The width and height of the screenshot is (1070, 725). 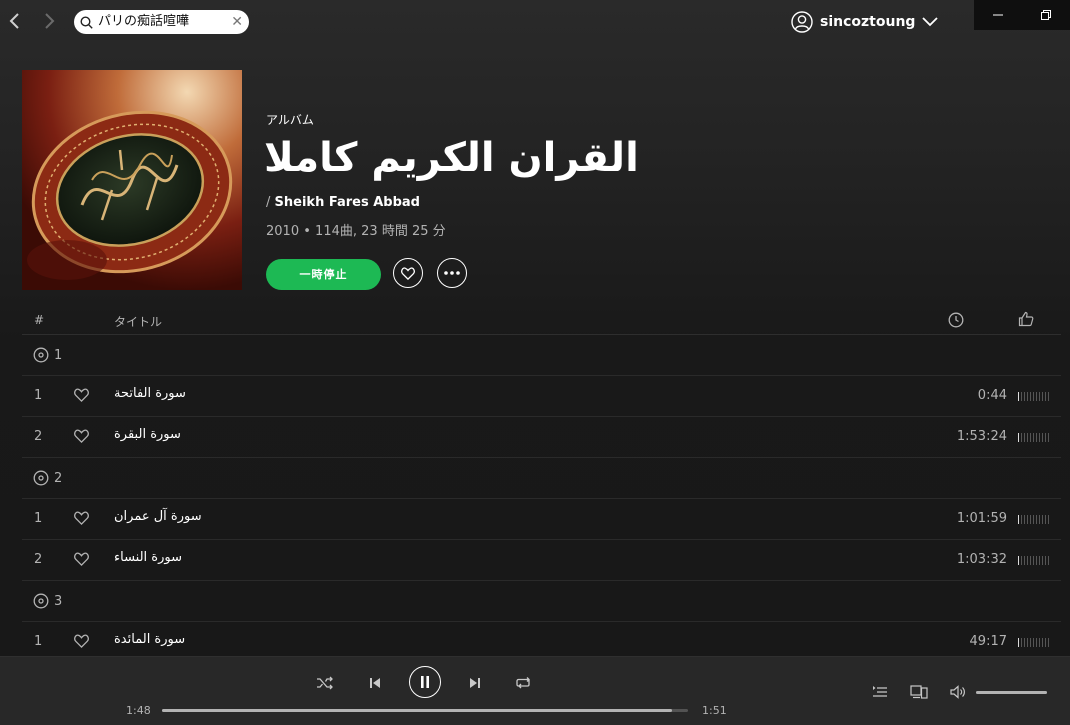 I want to click on volume-icon, so click(x=957, y=692).